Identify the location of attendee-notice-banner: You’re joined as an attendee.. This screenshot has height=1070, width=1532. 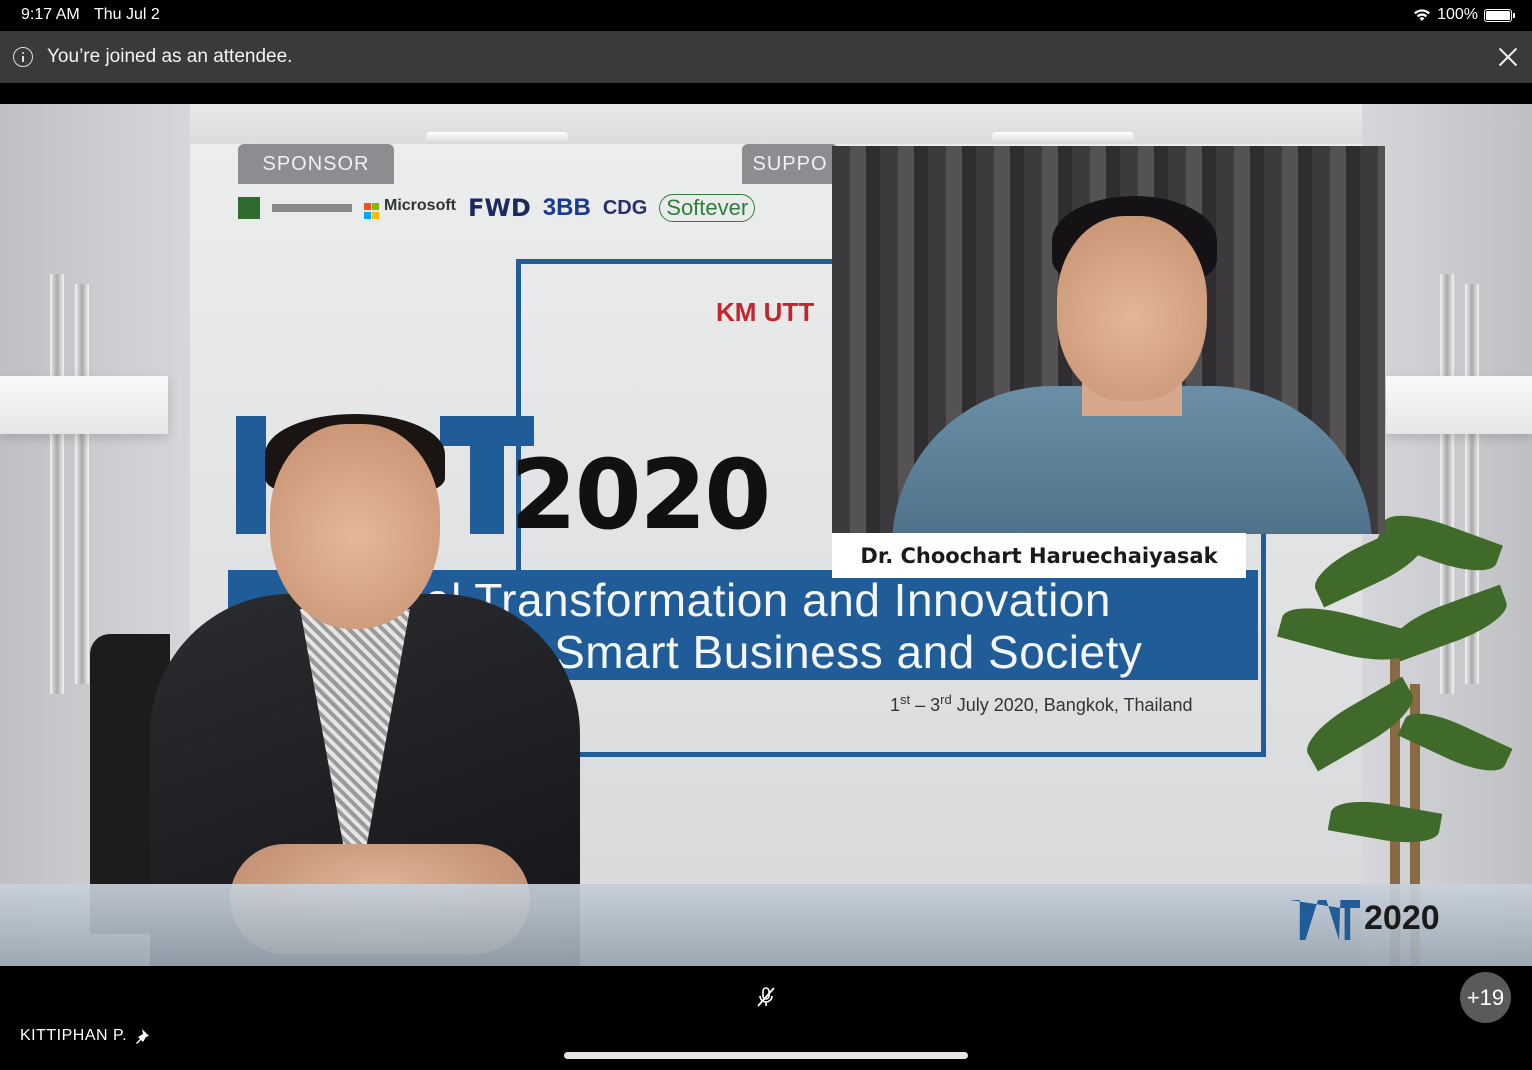
(766, 57).